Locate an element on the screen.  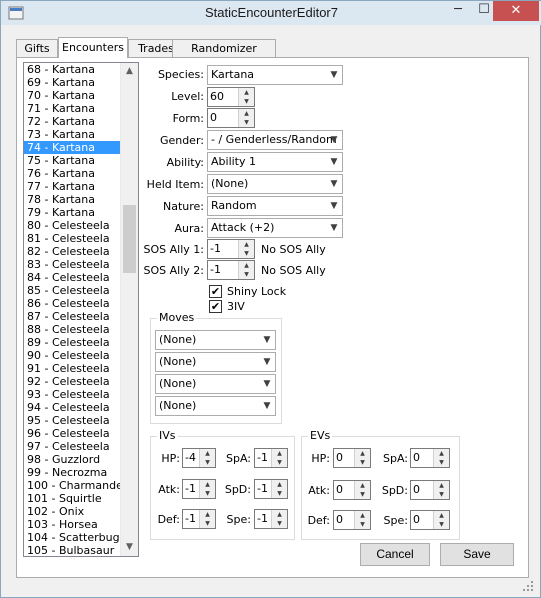
move-2-combo: (None) ▼ is located at coordinates (215, 362).